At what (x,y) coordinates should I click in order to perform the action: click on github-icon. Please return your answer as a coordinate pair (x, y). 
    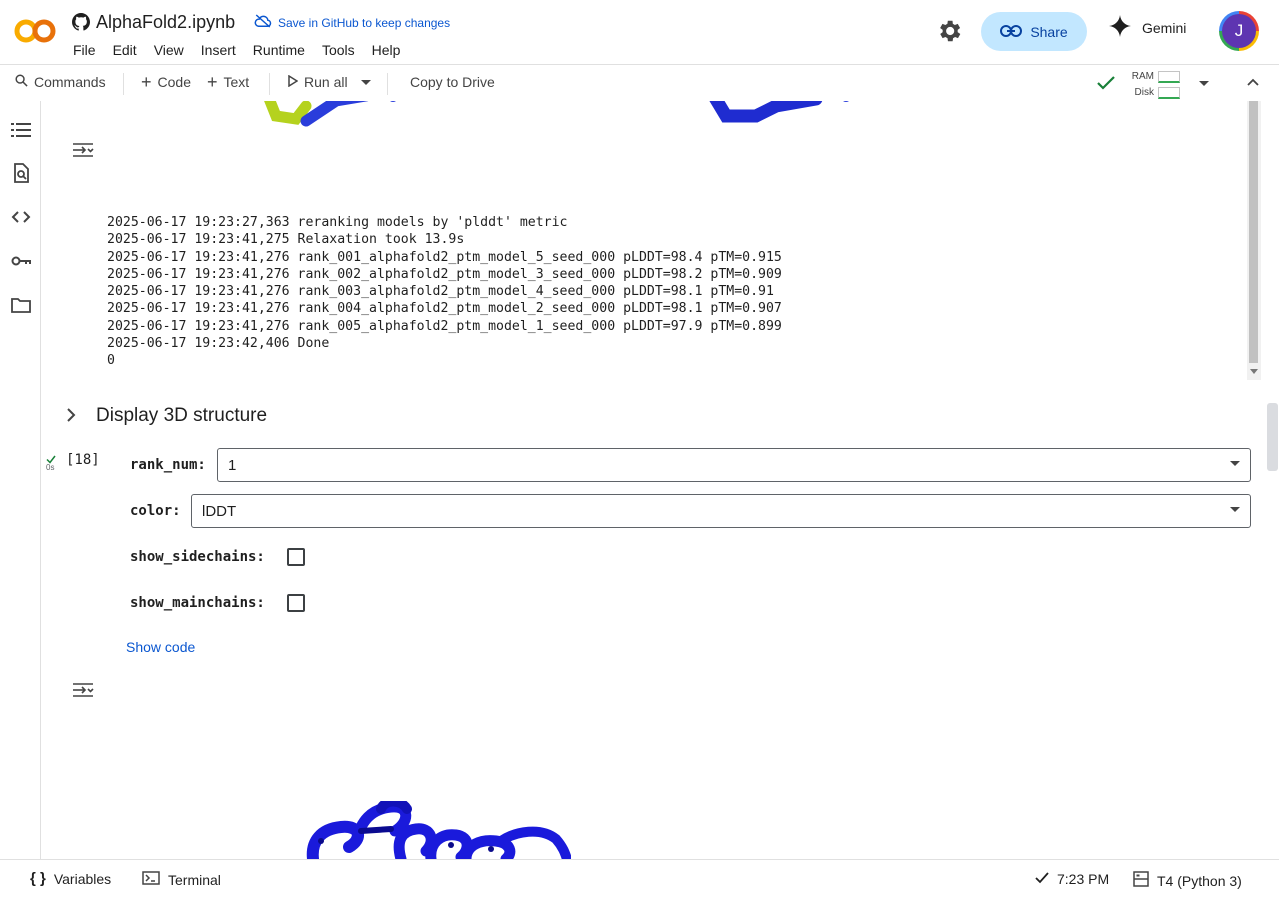
    Looking at the image, I should click on (81, 24).